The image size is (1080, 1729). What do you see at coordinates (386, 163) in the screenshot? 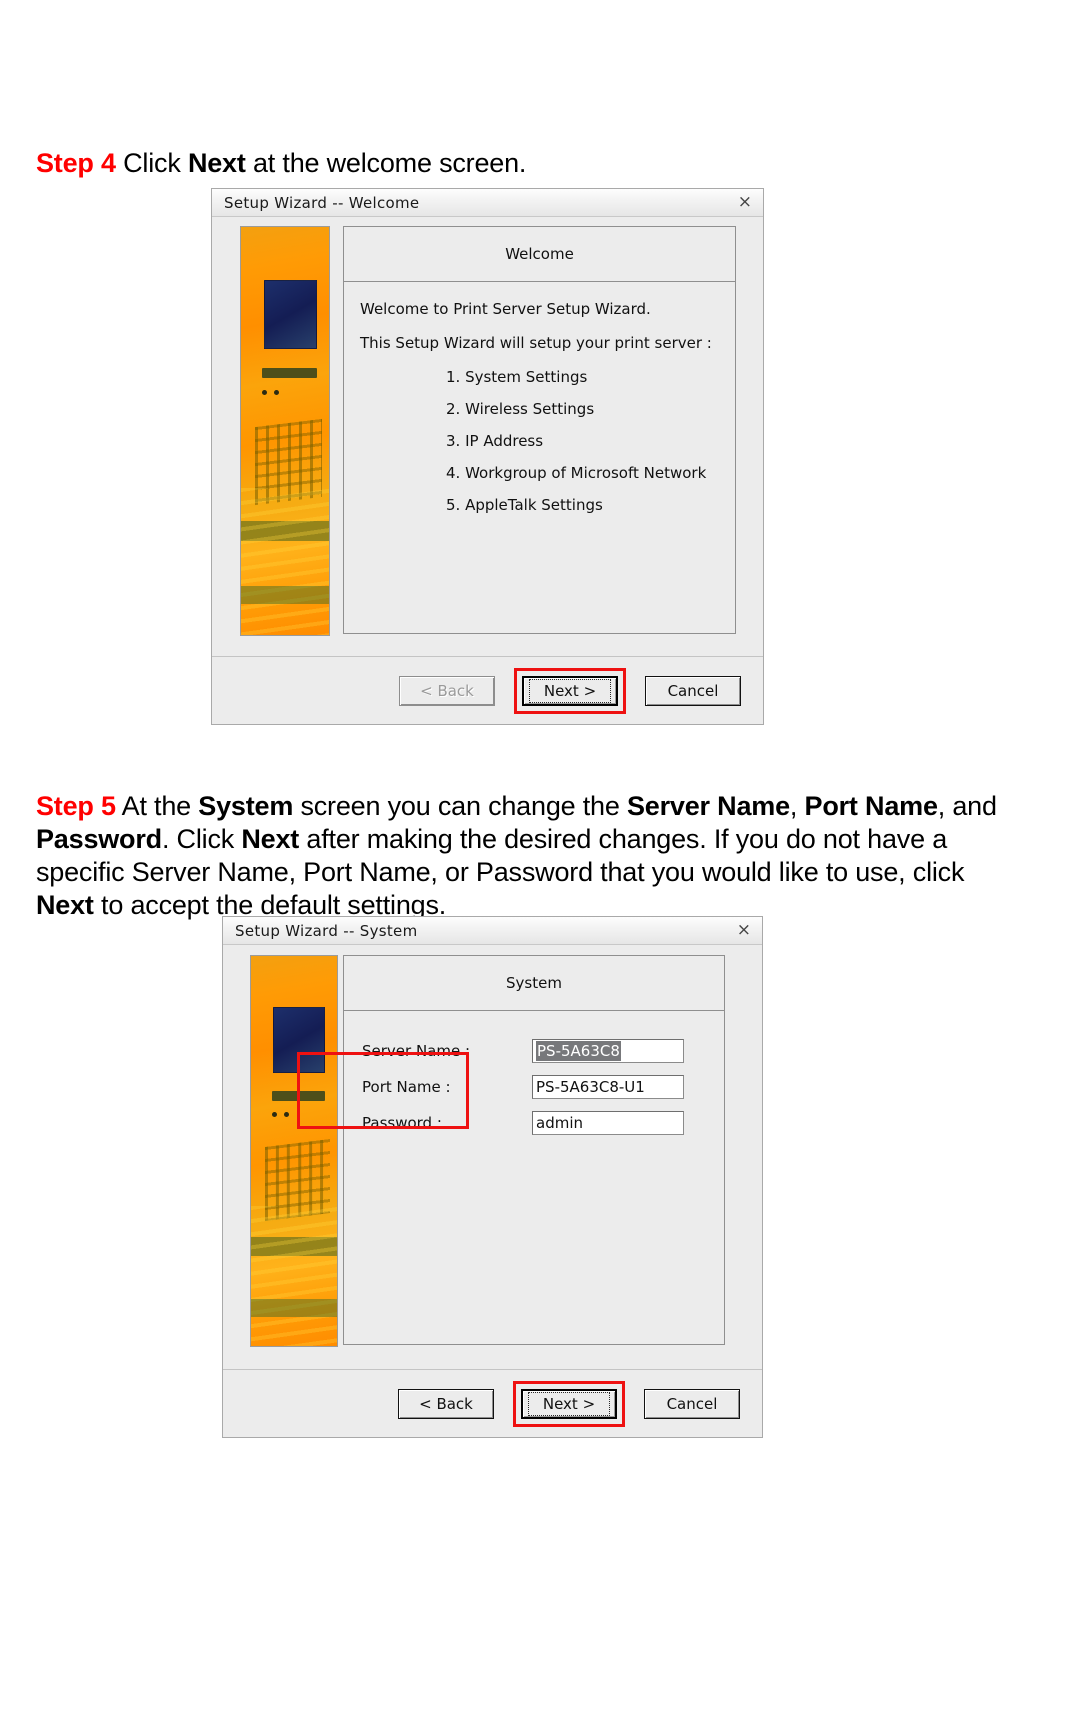
I see `step-4-text-after: at the welcome screen.` at bounding box center [386, 163].